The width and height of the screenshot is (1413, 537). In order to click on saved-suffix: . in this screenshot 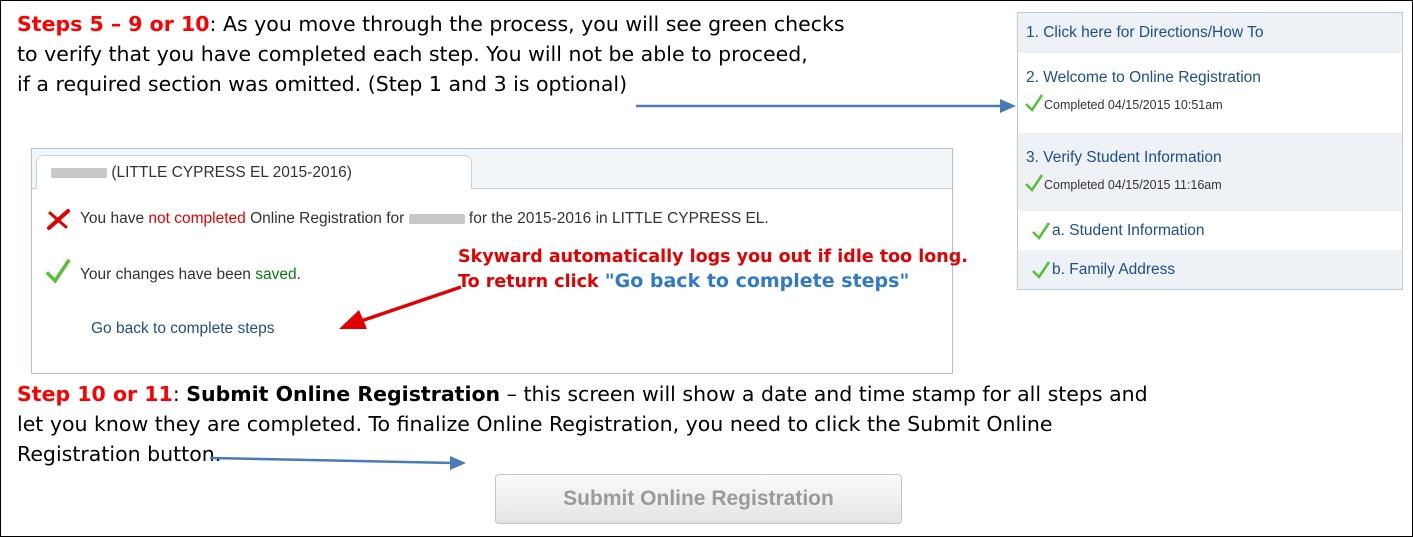, I will do `click(298, 274)`.